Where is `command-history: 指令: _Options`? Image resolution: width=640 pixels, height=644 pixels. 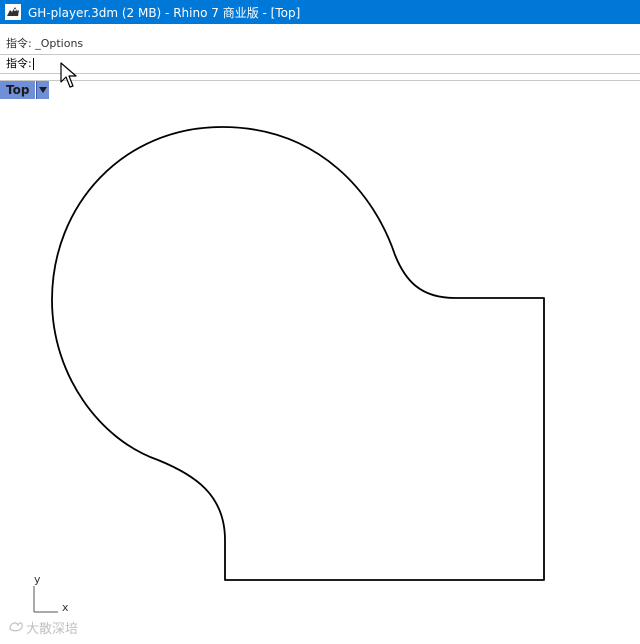
command-history: 指令: _Options is located at coordinates (320, 44).